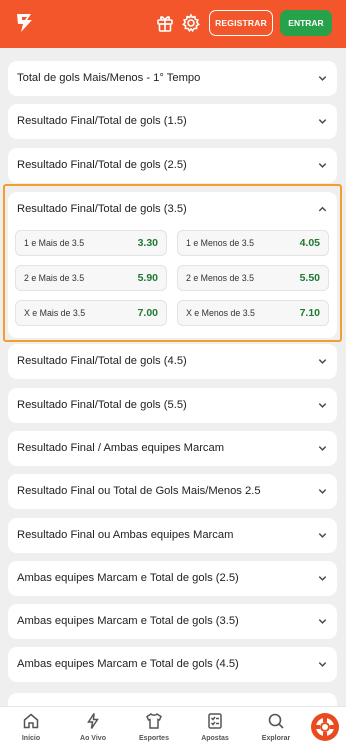  What do you see at coordinates (31, 738) in the screenshot?
I see `tab-label: Início` at bounding box center [31, 738].